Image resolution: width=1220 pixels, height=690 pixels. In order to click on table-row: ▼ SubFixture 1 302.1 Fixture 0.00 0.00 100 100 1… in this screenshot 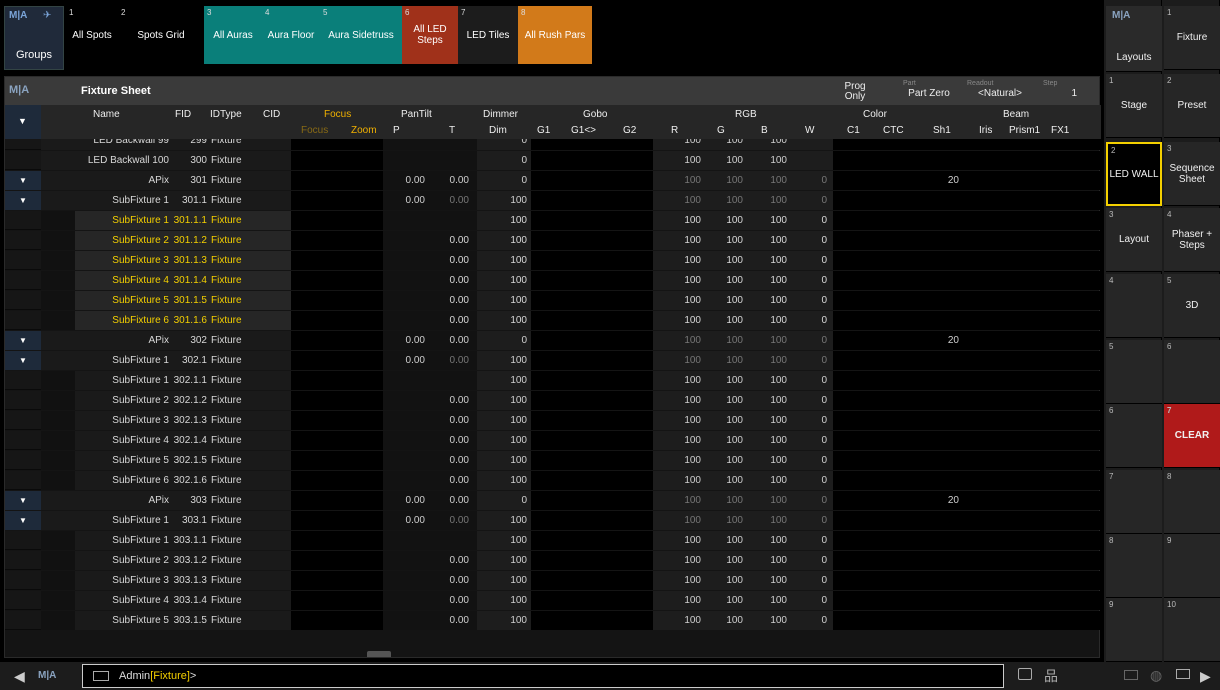, I will do `click(553, 360)`.